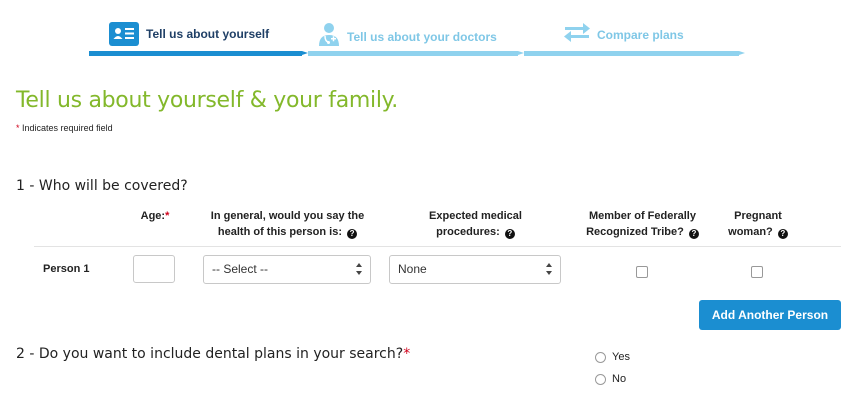 This screenshot has width=850, height=405. What do you see at coordinates (577, 34) in the screenshot?
I see `swap-arrows-icon` at bounding box center [577, 34].